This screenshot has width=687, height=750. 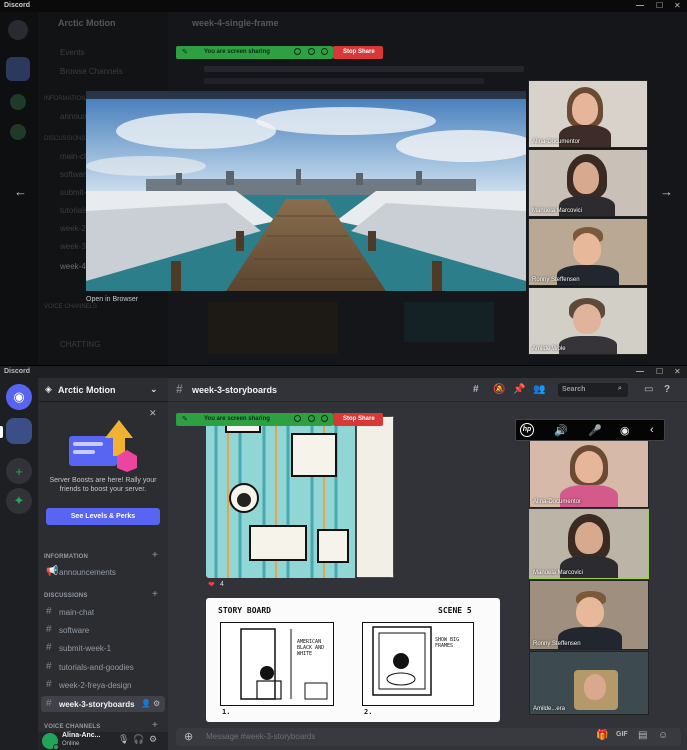 What do you see at coordinates (593, 390) in the screenshot?
I see `search-input: Search ⌕` at bounding box center [593, 390].